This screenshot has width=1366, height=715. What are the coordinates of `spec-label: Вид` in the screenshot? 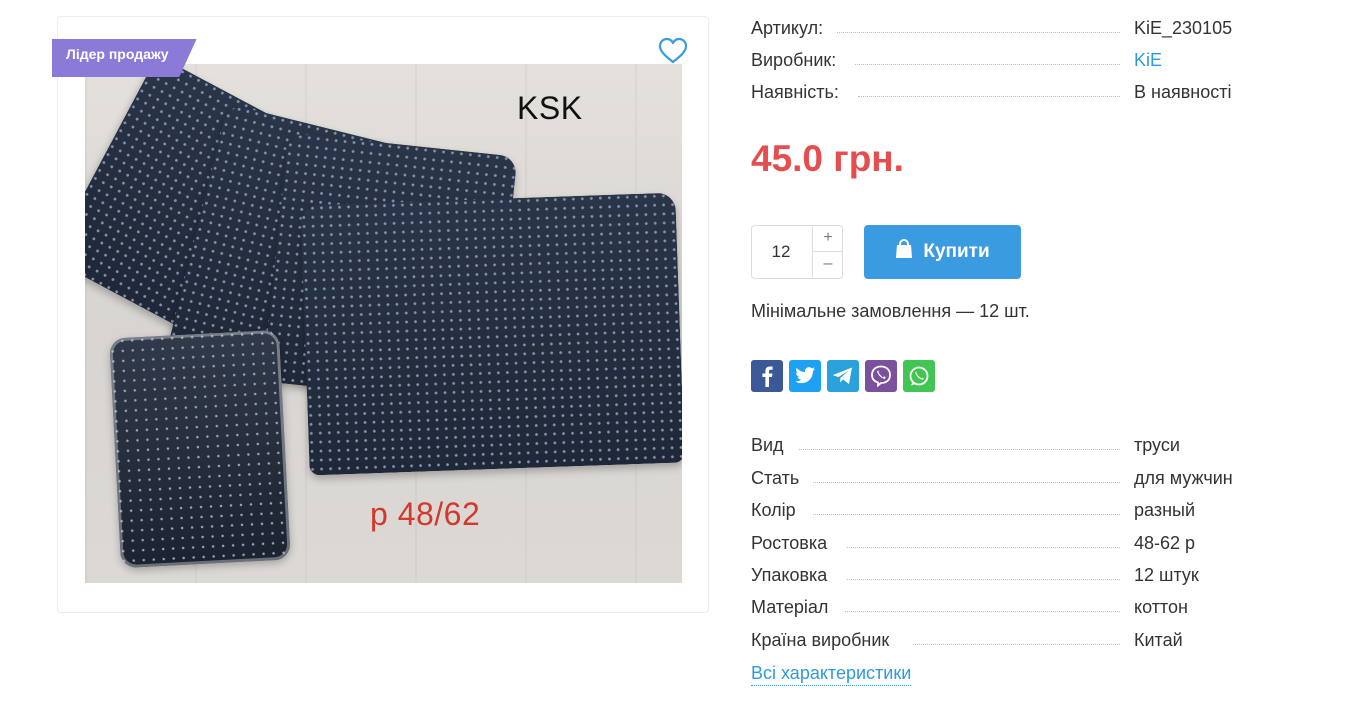 It's located at (771, 445).